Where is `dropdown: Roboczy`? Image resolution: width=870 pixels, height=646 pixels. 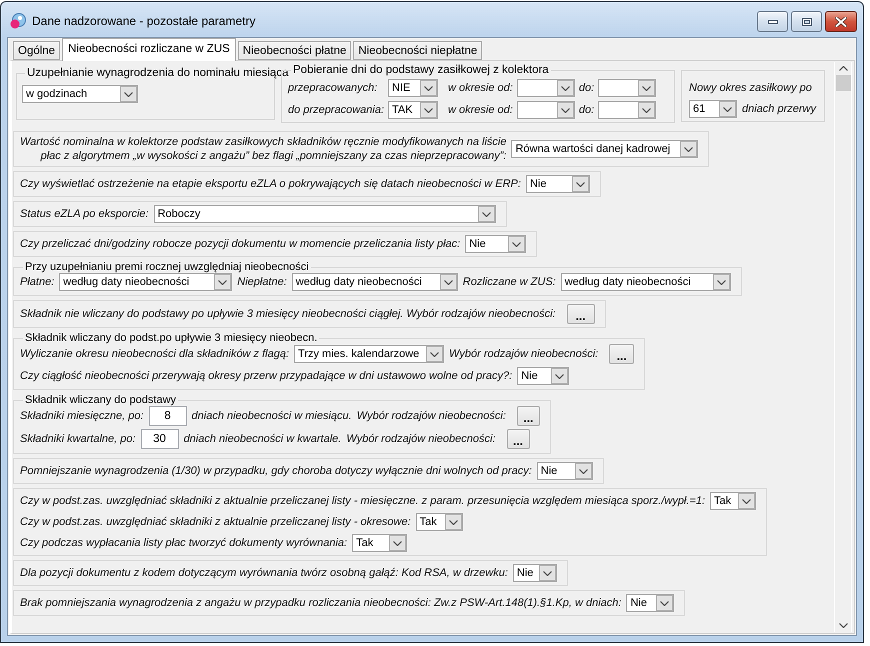 dropdown: Roboczy is located at coordinates (325, 214).